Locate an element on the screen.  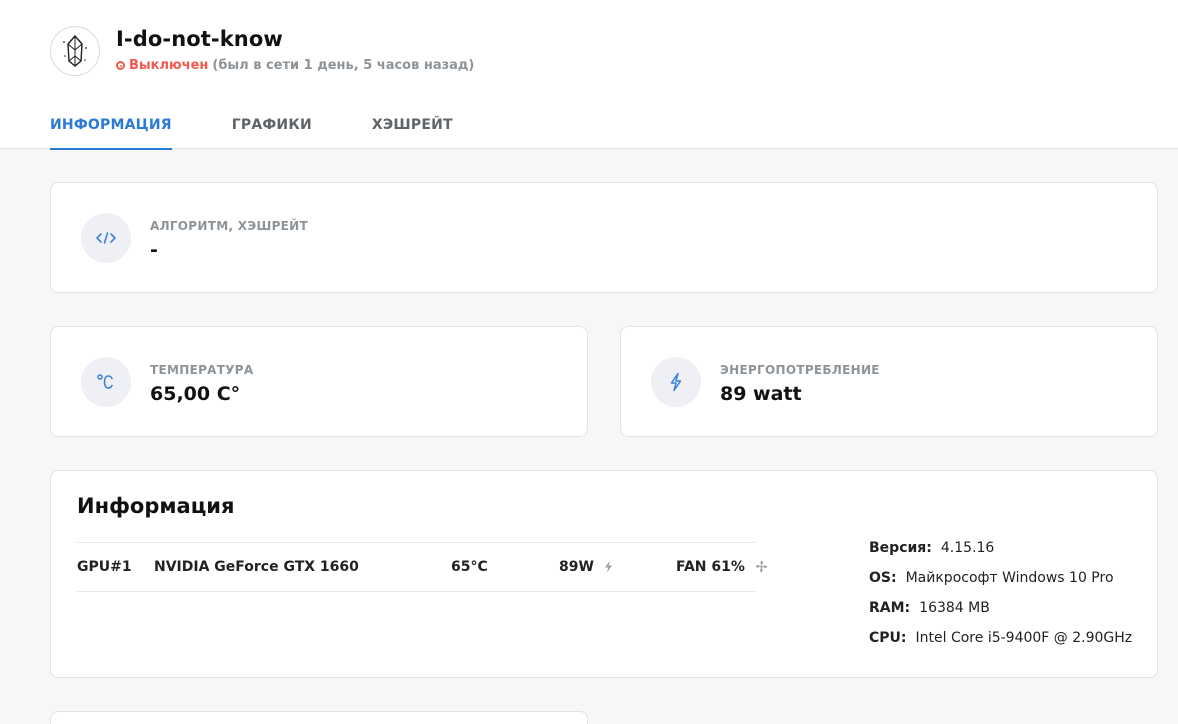
celsius-icon is located at coordinates (106, 382).